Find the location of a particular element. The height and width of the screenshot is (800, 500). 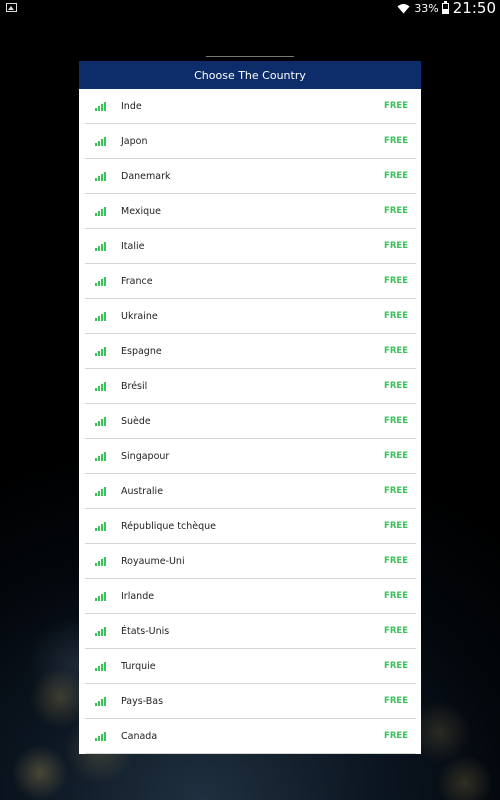

country-name: Ukraine is located at coordinates (139, 316).